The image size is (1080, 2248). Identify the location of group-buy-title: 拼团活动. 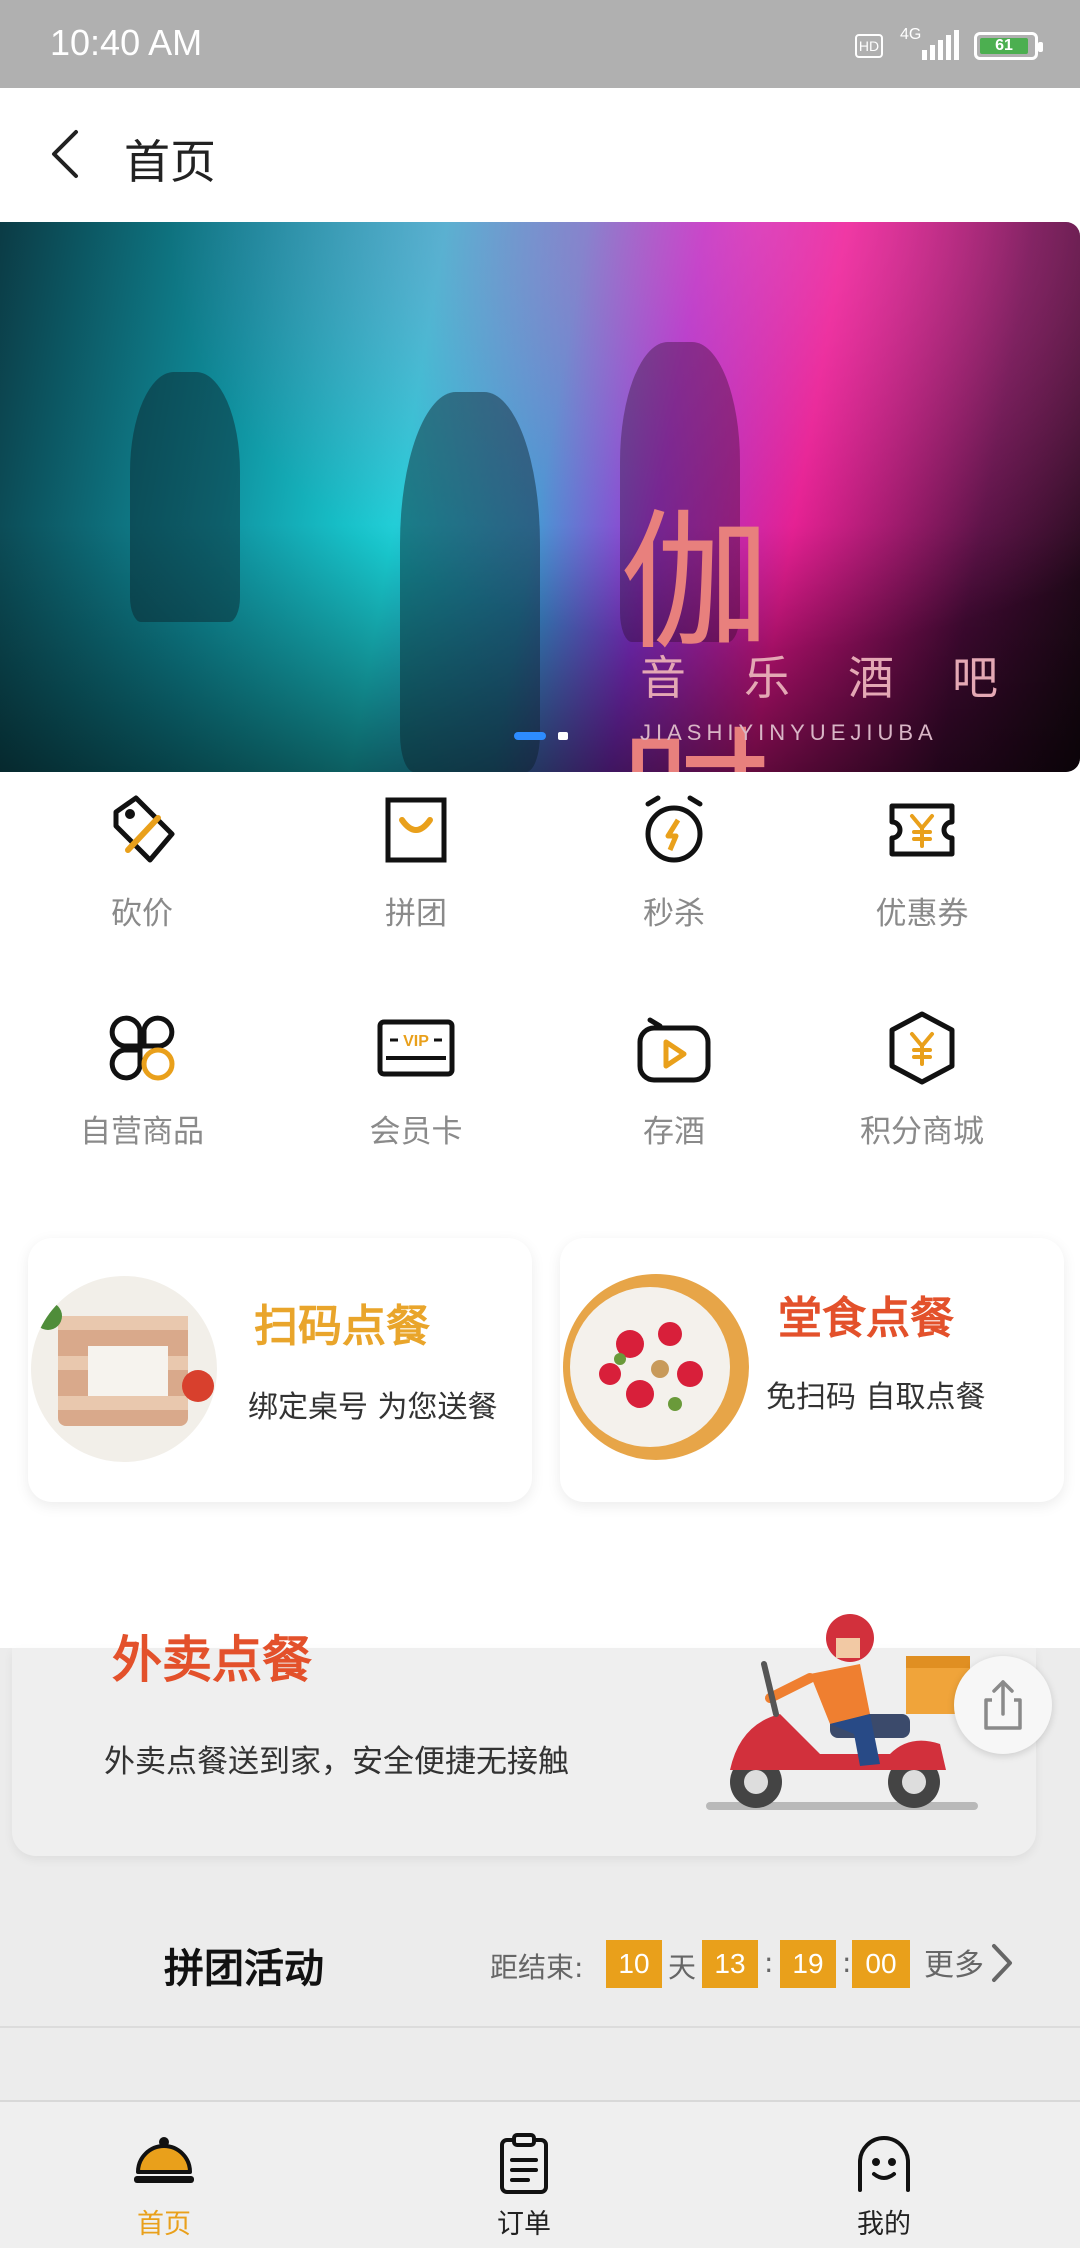
(244, 1969).